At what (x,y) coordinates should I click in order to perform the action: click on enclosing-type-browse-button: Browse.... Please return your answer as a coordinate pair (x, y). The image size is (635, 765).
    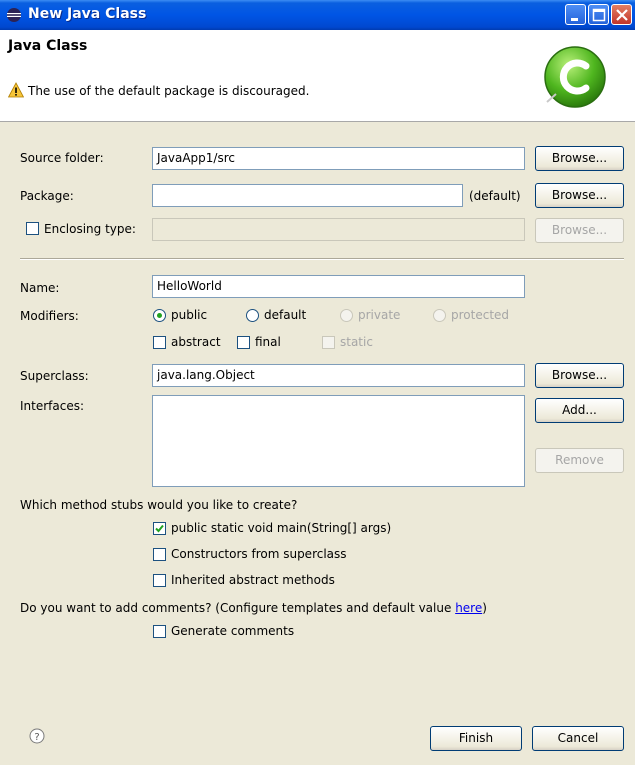
    Looking at the image, I should click on (579, 230).